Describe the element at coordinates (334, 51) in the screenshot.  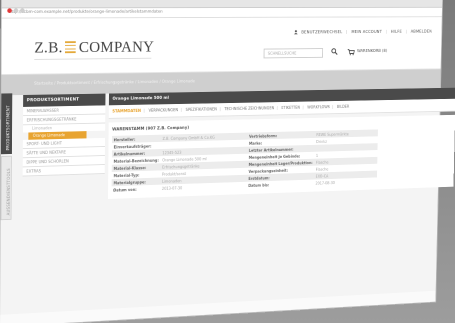
I see `search-icon` at that location.